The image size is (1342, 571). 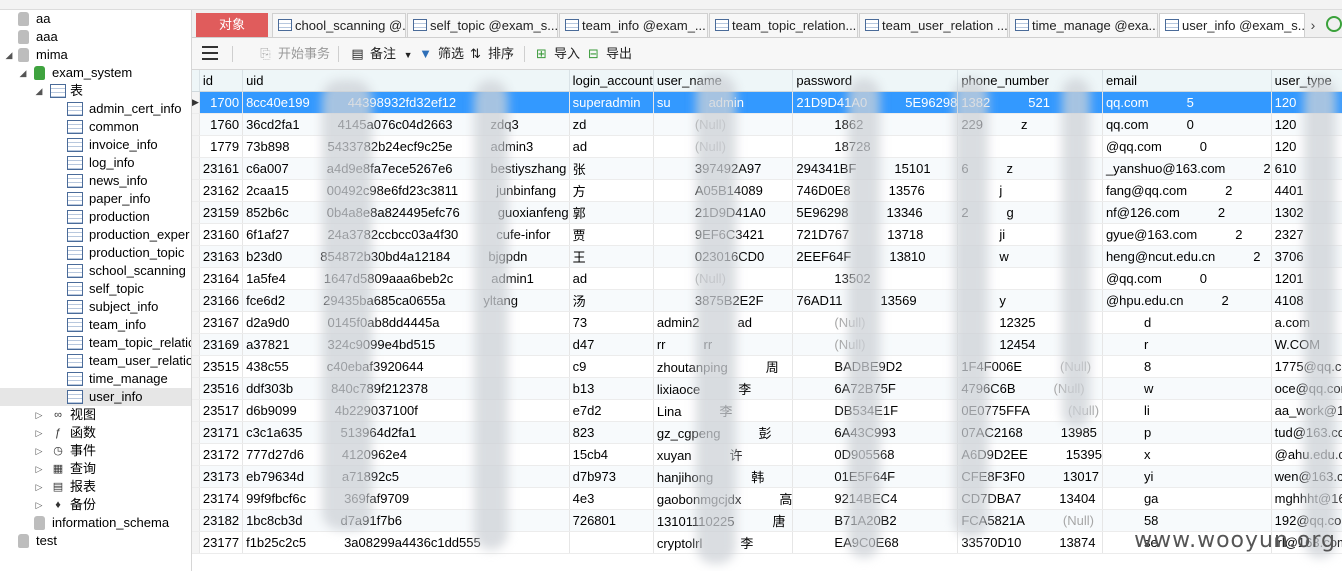 I want to click on cell-login_account: e7d2, so click(x=611, y=410).